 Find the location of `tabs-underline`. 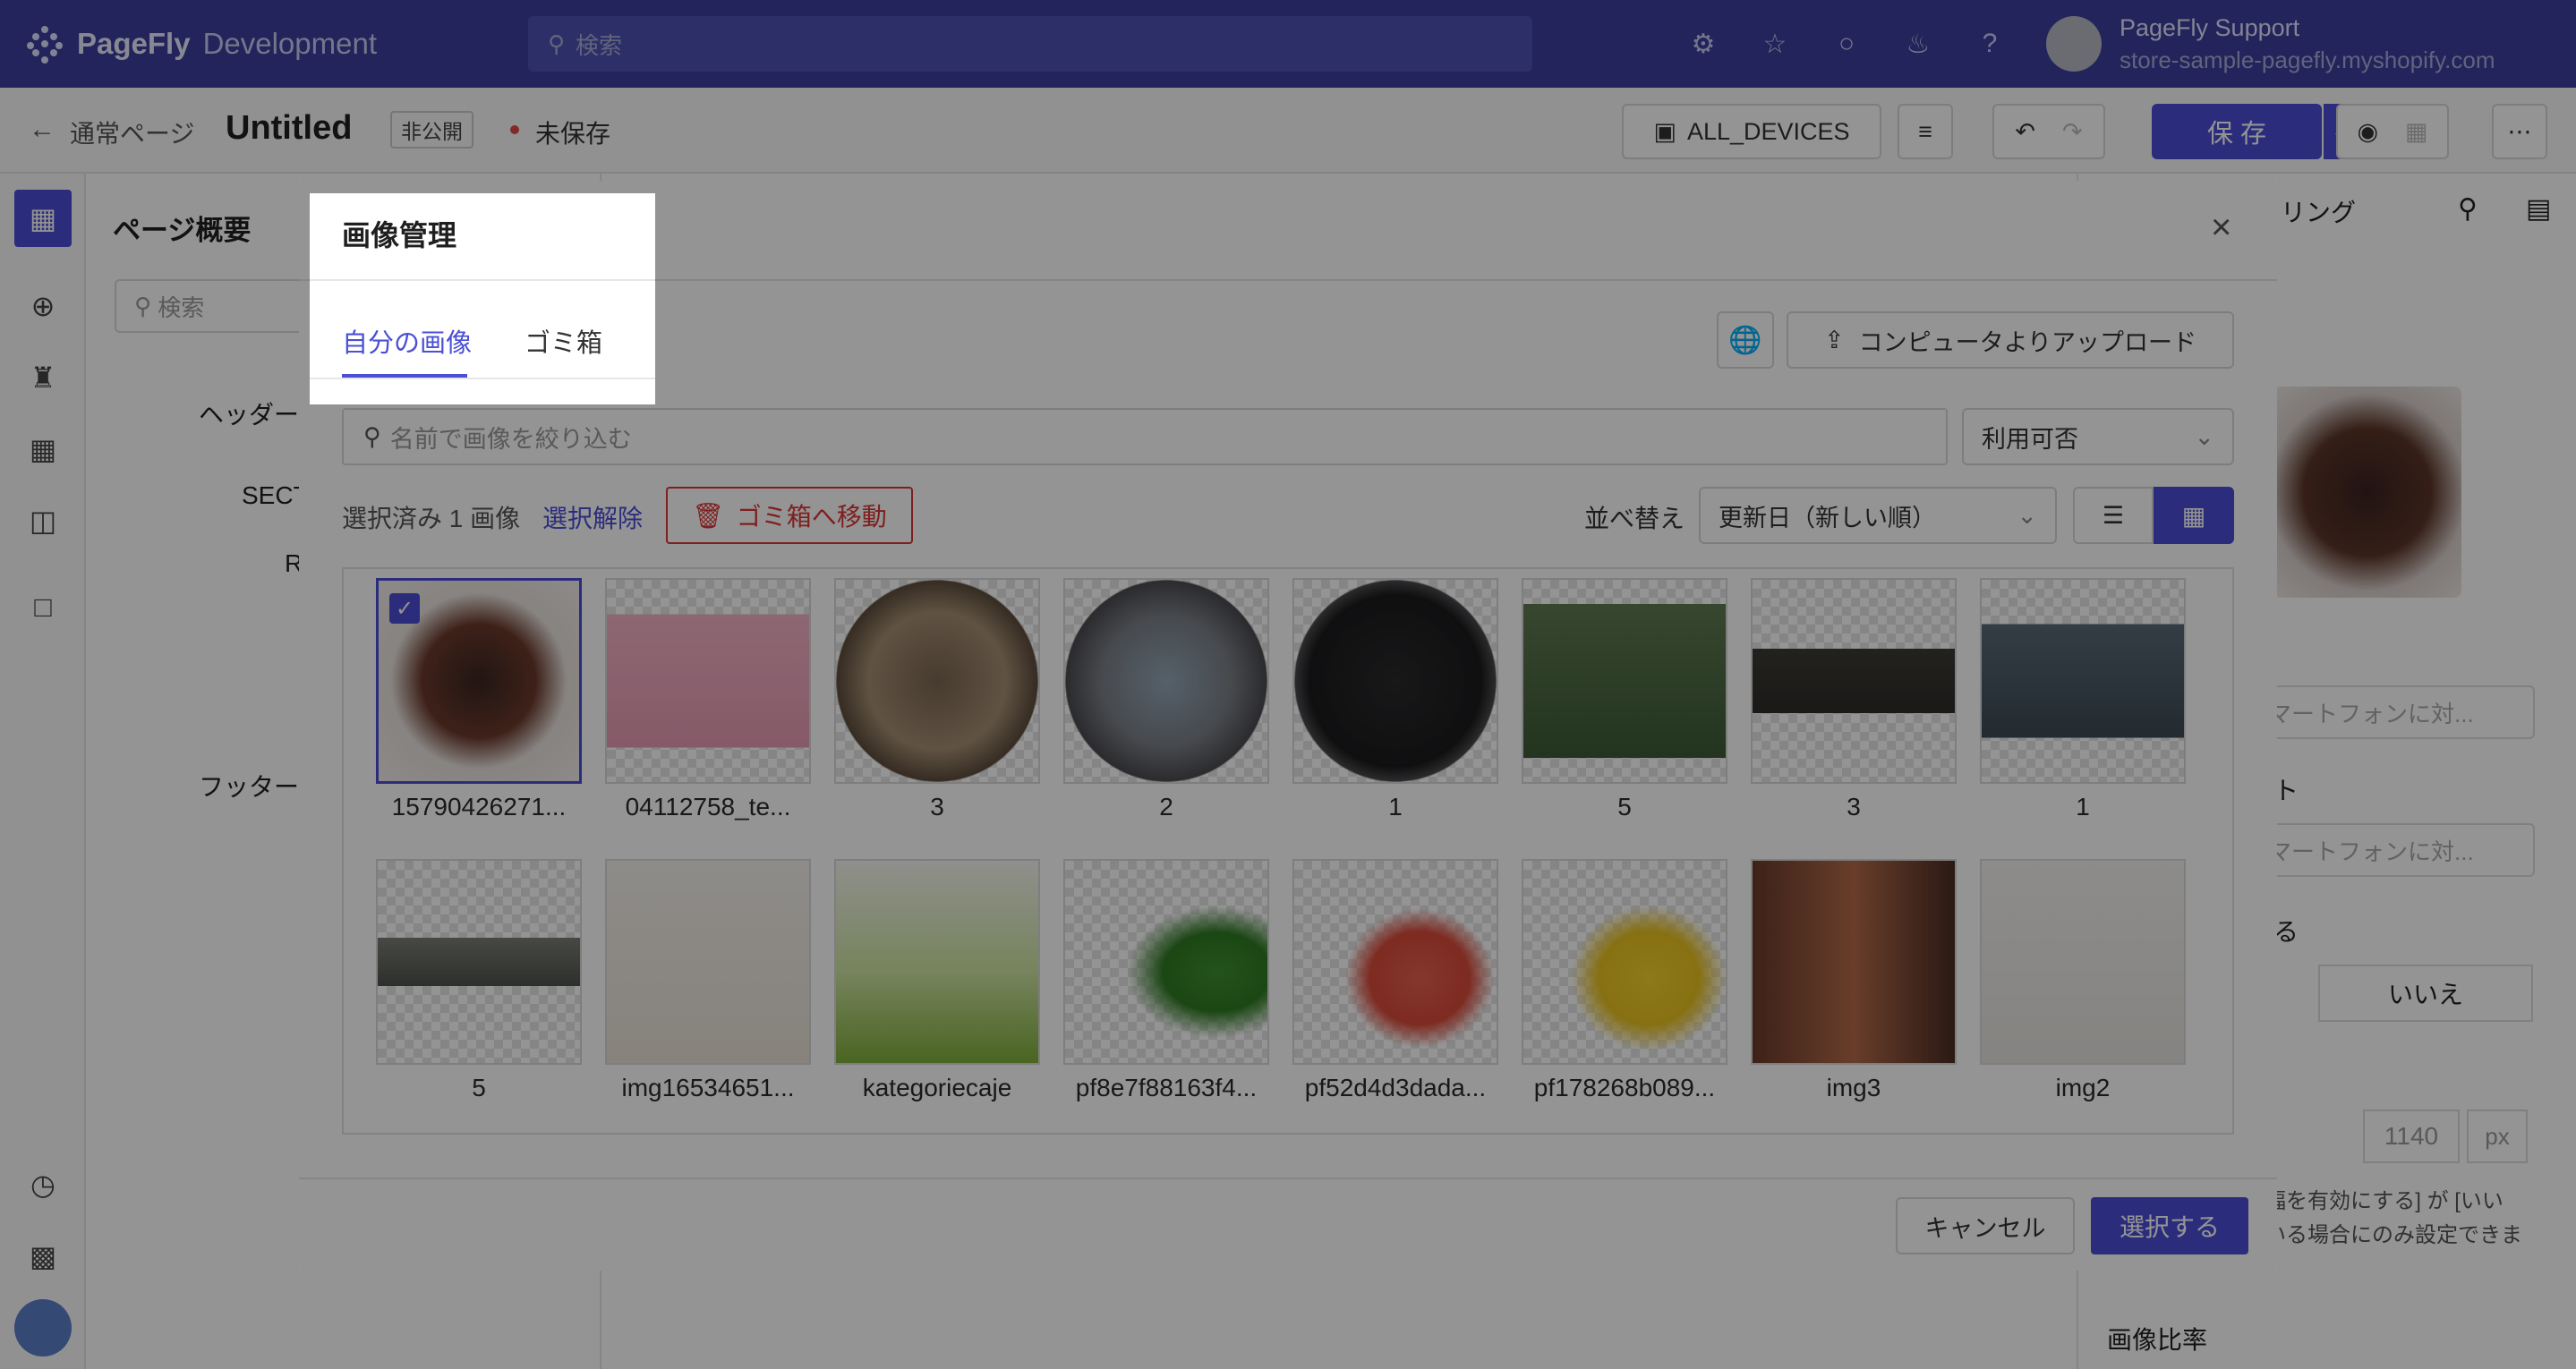

tabs-underline is located at coordinates (482, 378).